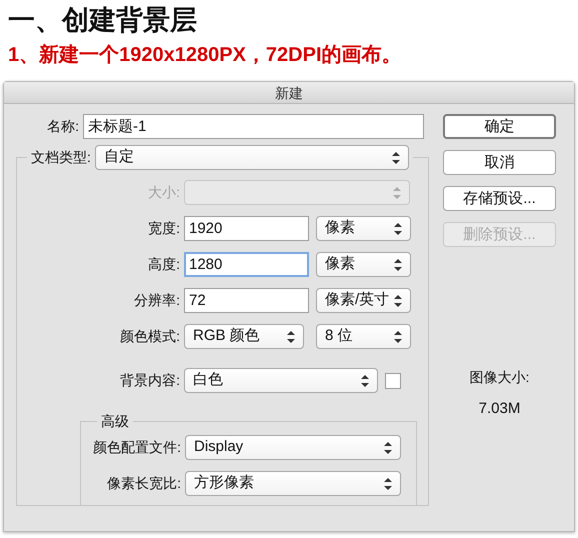 The image size is (578, 538). I want to click on name-field: 未标题-1, so click(253, 126).